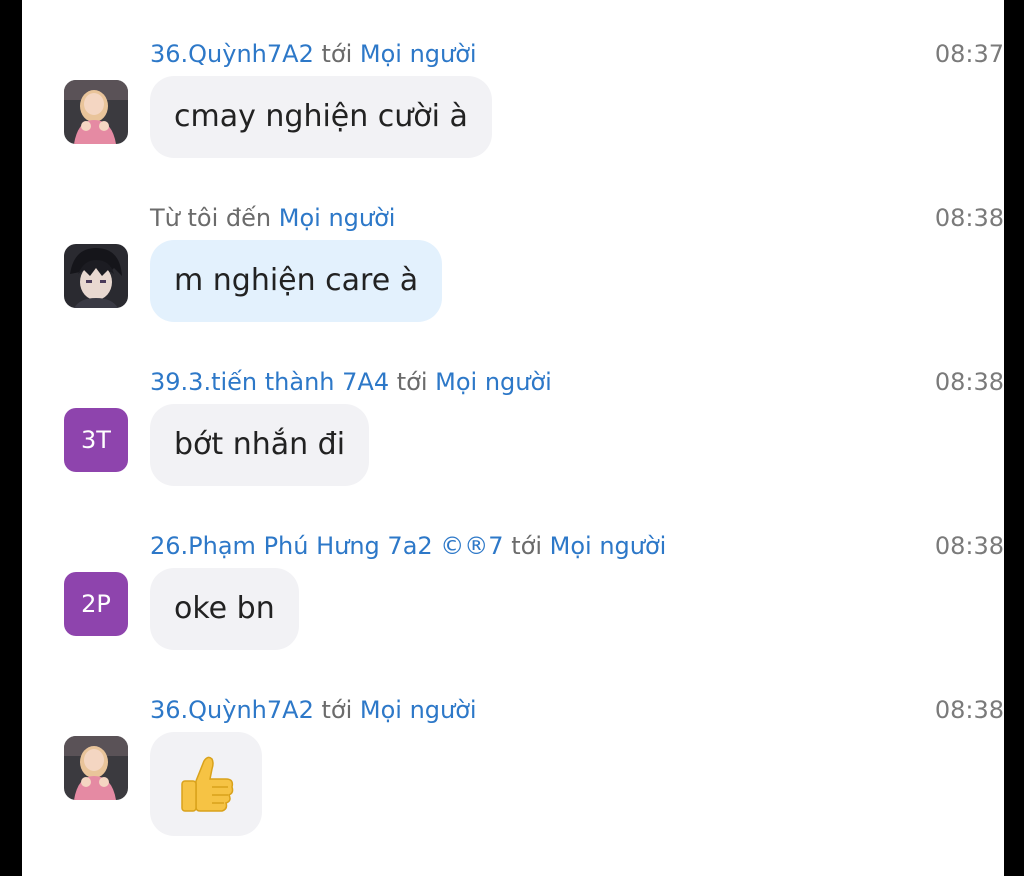  I want to click on thumbs-up-icon, so click(207, 784).